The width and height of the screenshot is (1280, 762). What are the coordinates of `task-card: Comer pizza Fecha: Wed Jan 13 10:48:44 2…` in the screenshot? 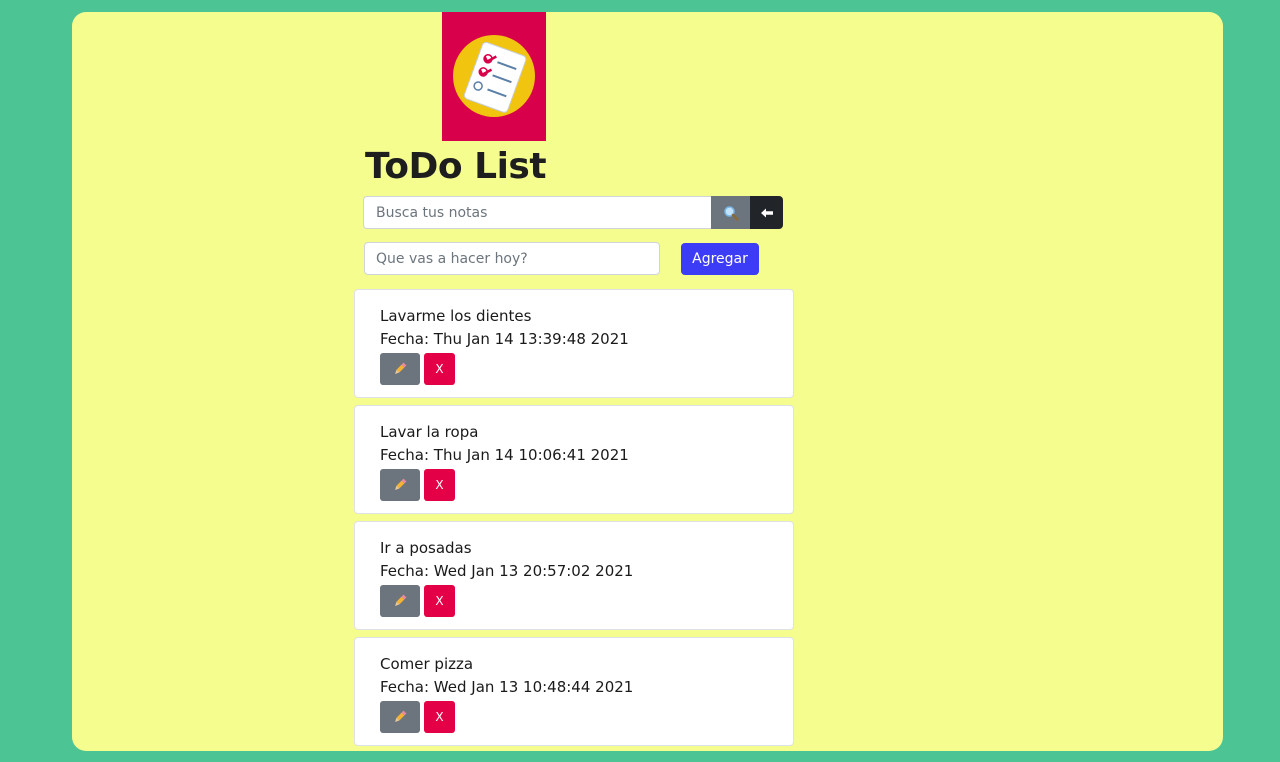 It's located at (574, 691).